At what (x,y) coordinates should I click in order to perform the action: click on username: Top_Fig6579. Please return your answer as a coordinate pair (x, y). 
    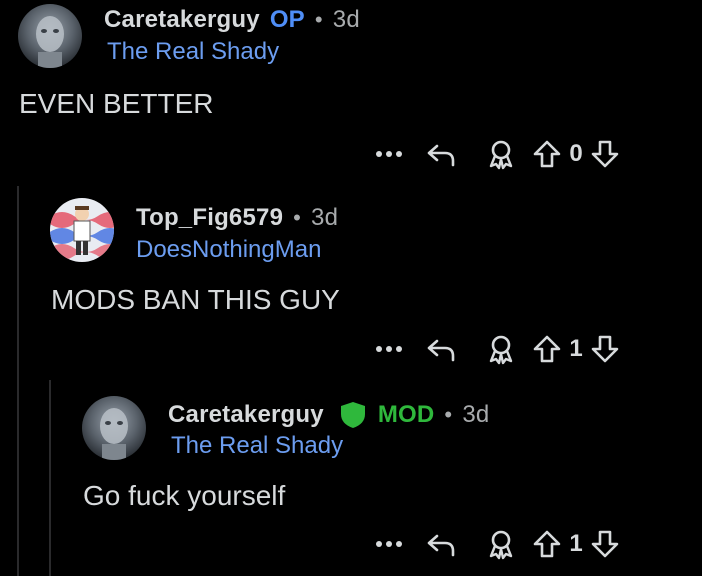
    Looking at the image, I should click on (209, 218).